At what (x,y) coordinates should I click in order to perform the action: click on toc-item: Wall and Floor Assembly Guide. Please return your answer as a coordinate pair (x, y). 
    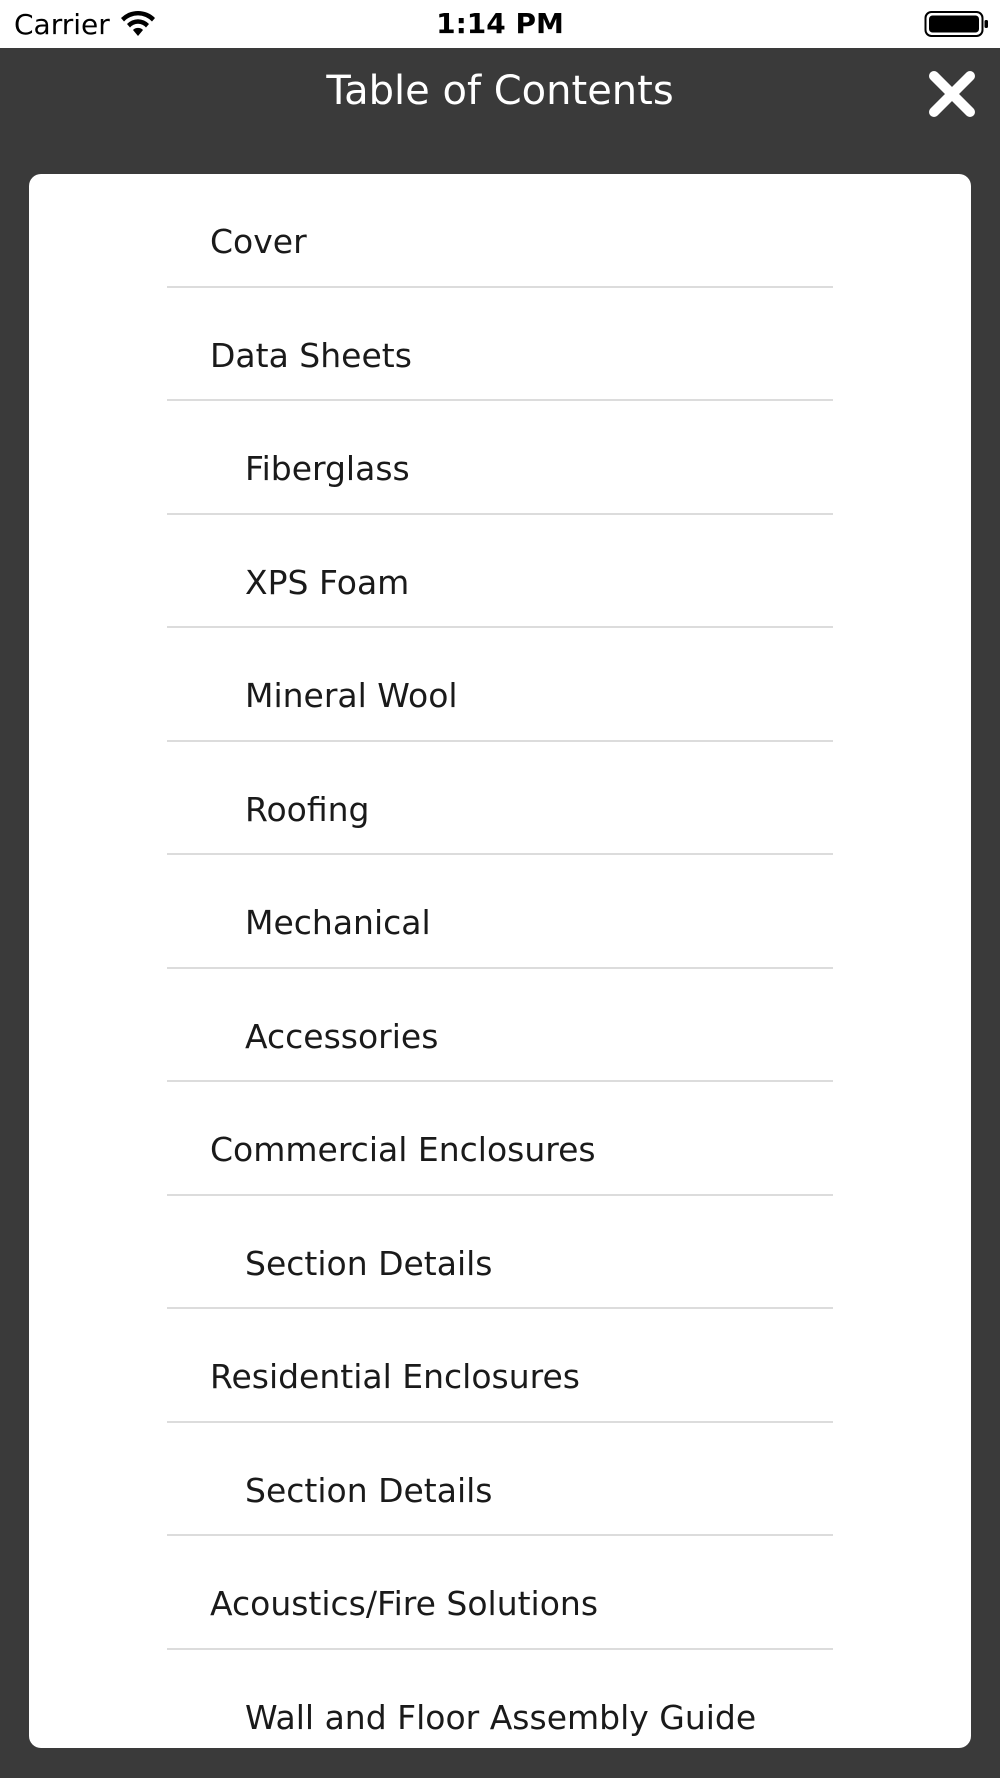
    Looking at the image, I should click on (500, 1699).